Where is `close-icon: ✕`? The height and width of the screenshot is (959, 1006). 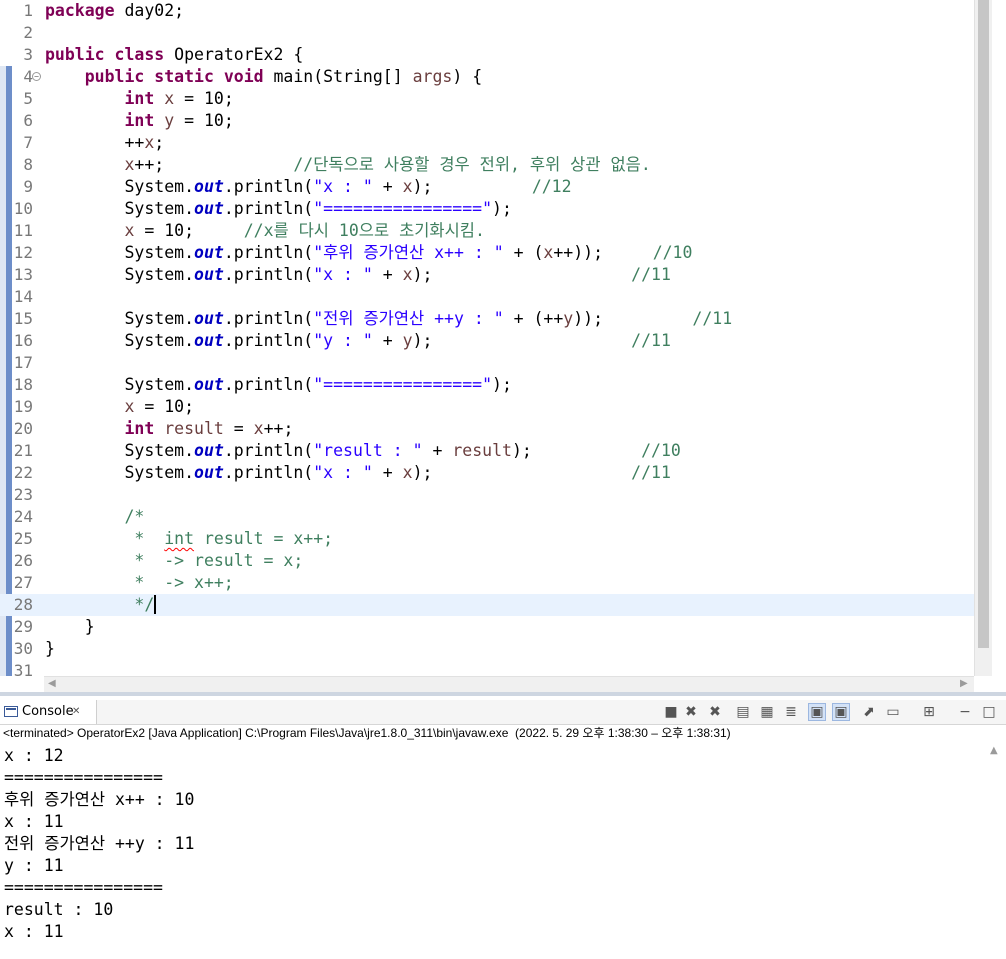 close-icon: ✕ is located at coordinates (76, 712).